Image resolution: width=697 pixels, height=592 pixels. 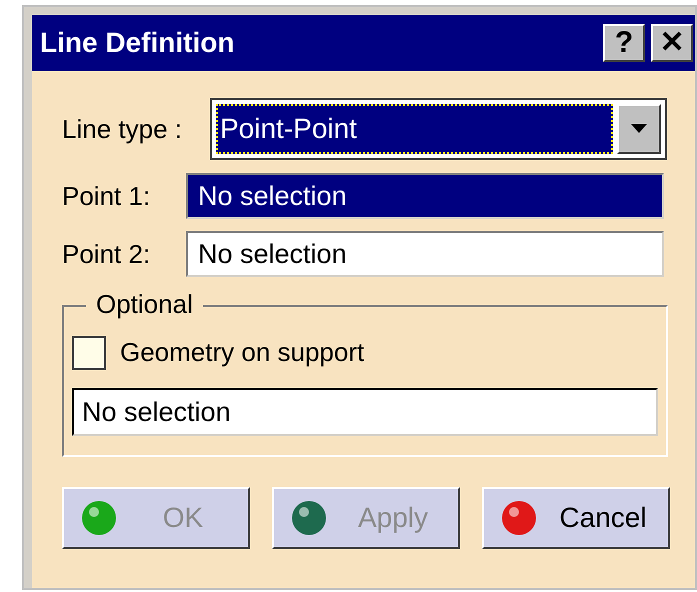 I want to click on title-bar-button: ?, so click(x=624, y=43).